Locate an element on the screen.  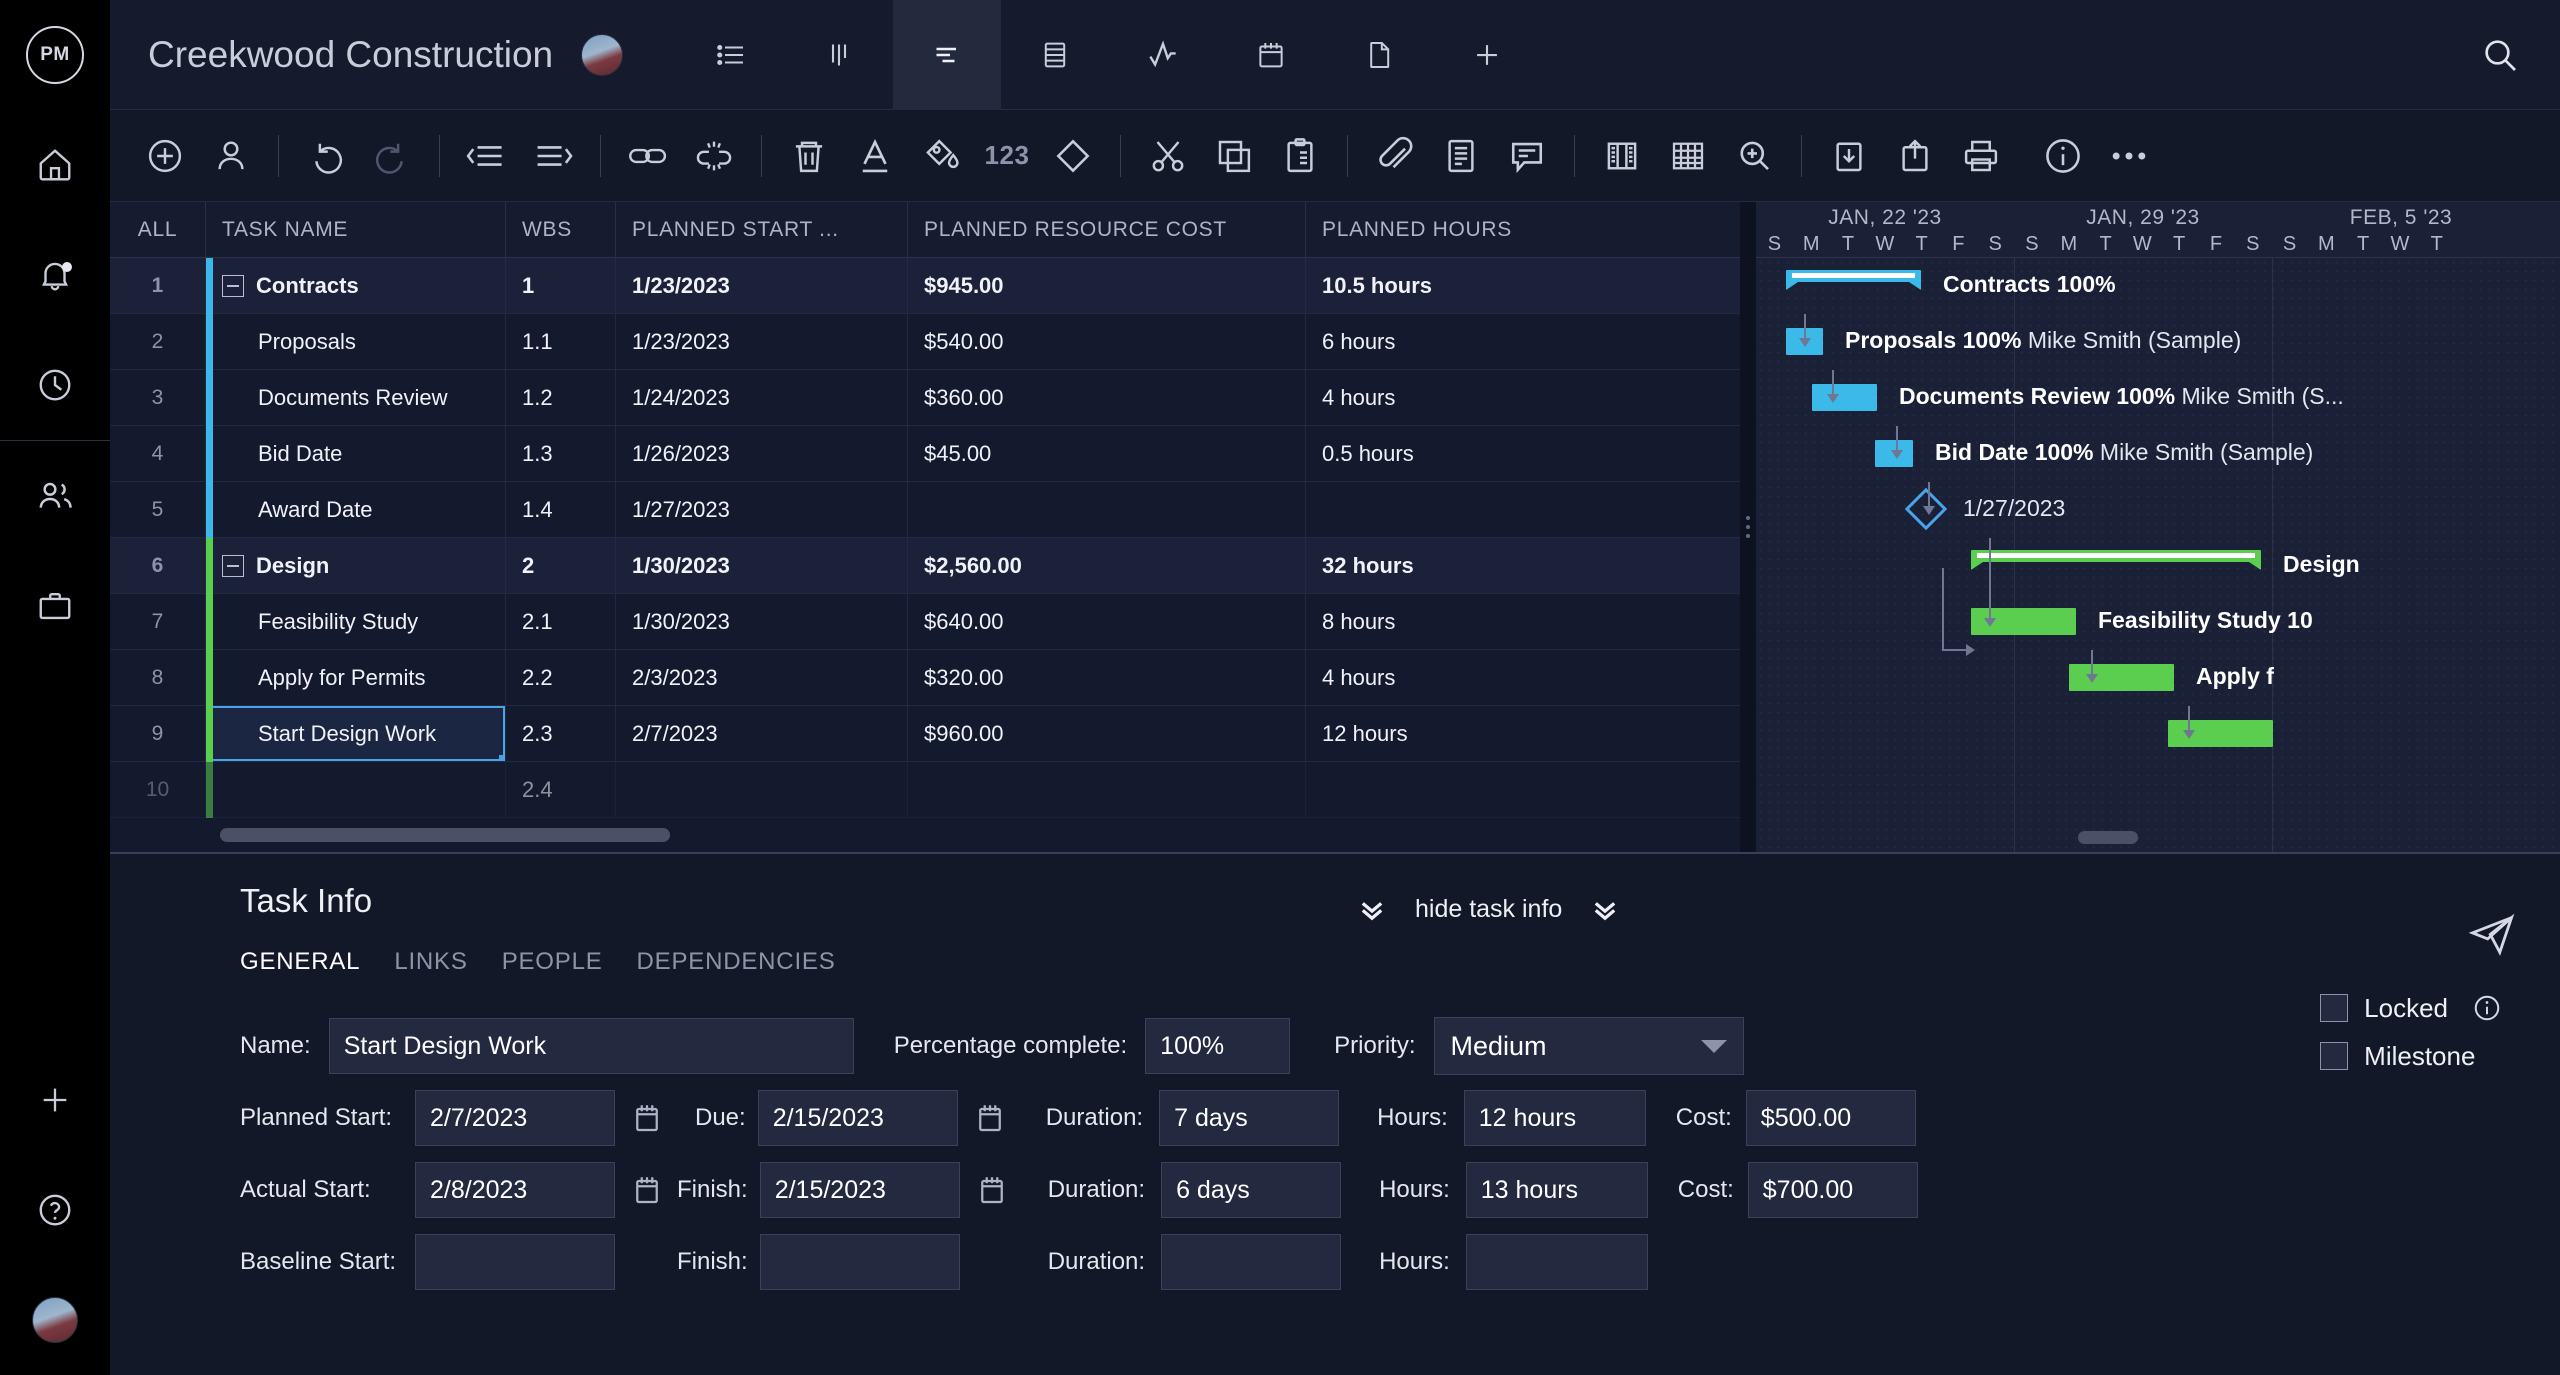
print-button is located at coordinates (1981, 156).